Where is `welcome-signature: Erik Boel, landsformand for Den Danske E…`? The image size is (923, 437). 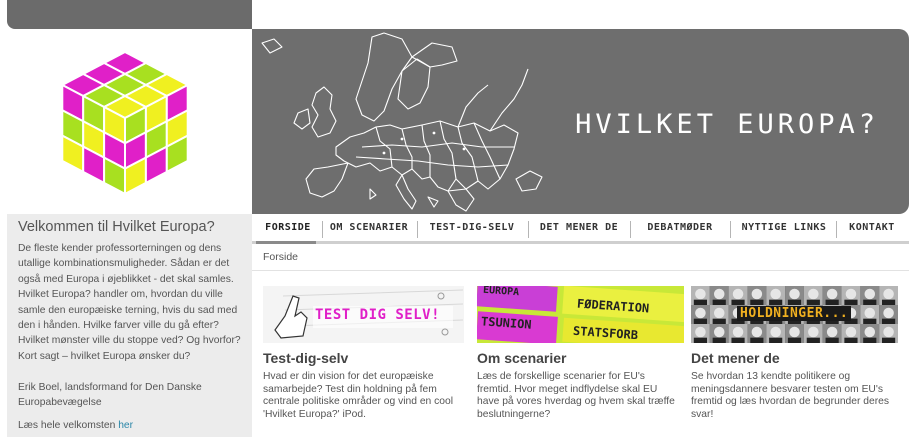
welcome-signature: Erik Boel, landsformand for Den Danske E… is located at coordinates (110, 395).